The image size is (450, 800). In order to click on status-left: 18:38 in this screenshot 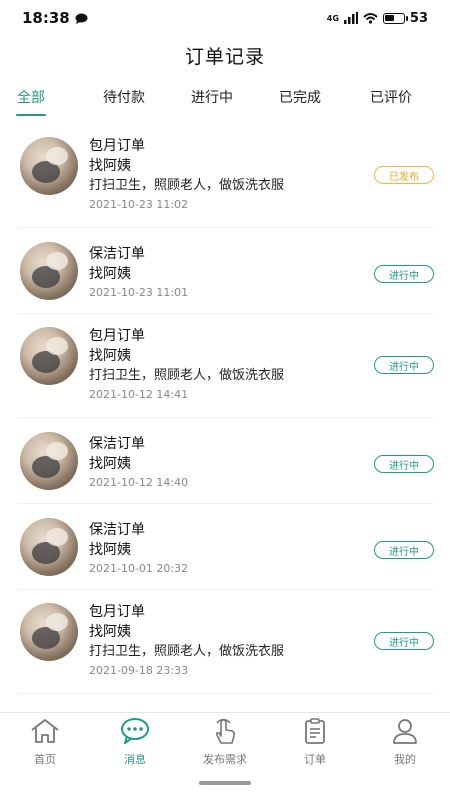, I will do `click(55, 18)`.